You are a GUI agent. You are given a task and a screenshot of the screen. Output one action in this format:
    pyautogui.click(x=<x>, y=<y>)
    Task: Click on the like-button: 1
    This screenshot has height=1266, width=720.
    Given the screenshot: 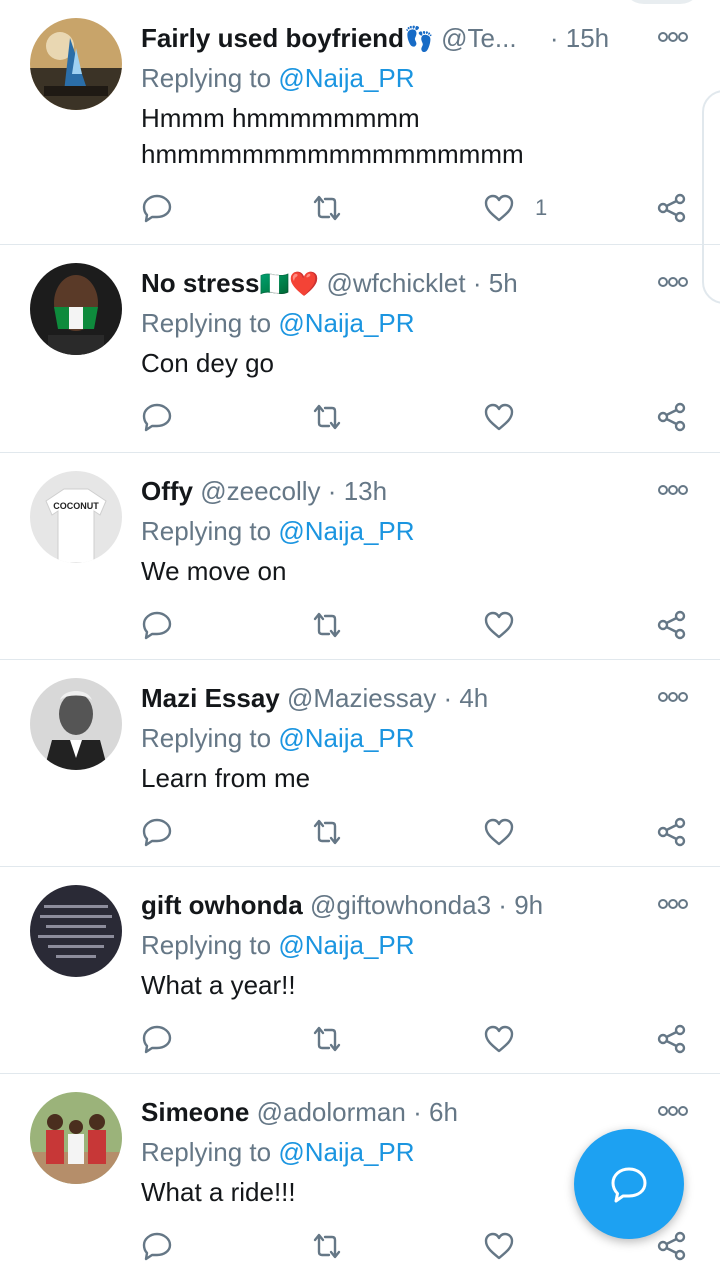 What is the action you would take?
    pyautogui.click(x=515, y=208)
    